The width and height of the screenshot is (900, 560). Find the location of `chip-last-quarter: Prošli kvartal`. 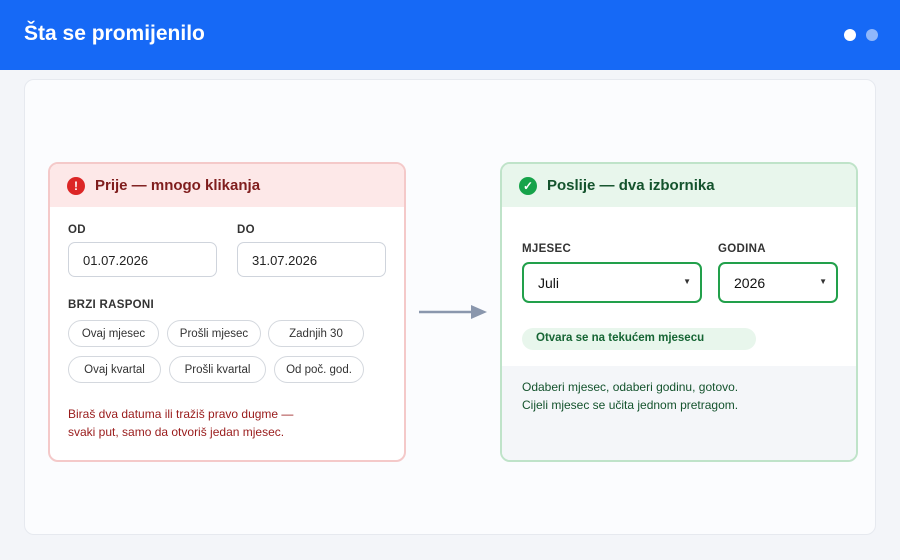

chip-last-quarter: Prošli kvartal is located at coordinates (217, 369).